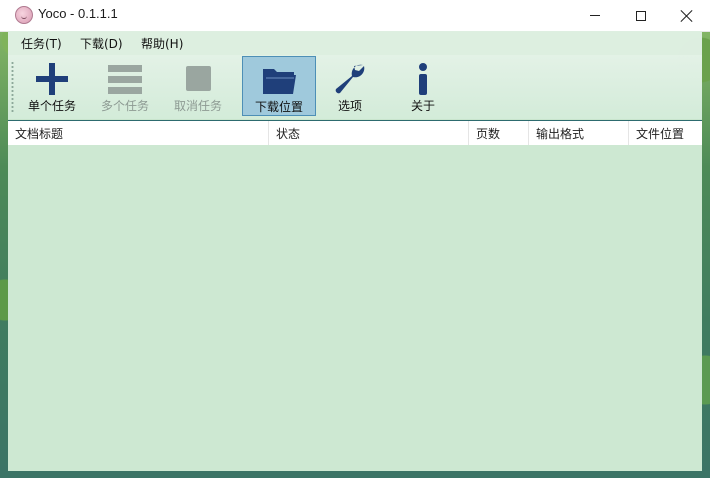 This screenshot has width=710, height=478. Describe the element at coordinates (124, 106) in the screenshot. I see `multi-task-label: 多个任务` at that location.